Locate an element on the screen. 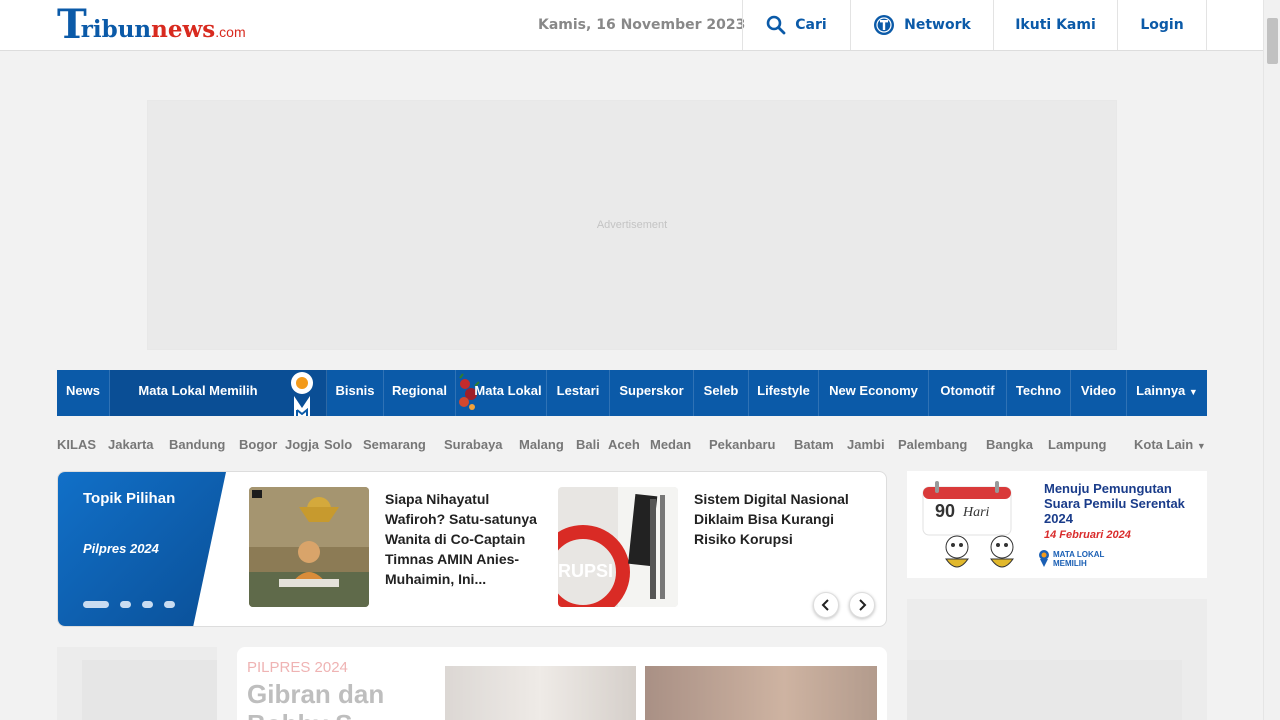 The image size is (1280, 720). mata-lokal-memilih-pin-icon is located at coordinates (1044, 558).